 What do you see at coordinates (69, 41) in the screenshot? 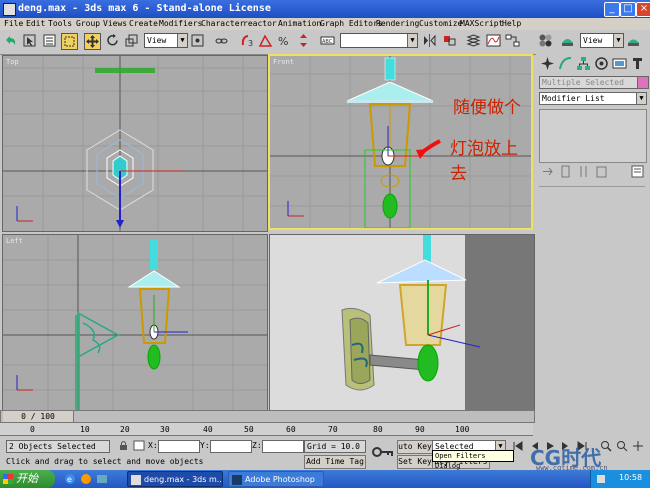
I see `region-select-icon` at bounding box center [69, 41].